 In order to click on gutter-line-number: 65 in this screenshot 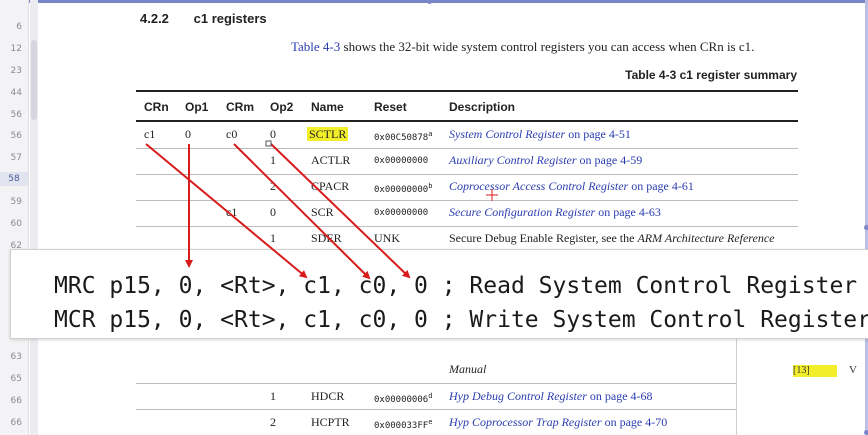, I will do `click(16, 379)`.